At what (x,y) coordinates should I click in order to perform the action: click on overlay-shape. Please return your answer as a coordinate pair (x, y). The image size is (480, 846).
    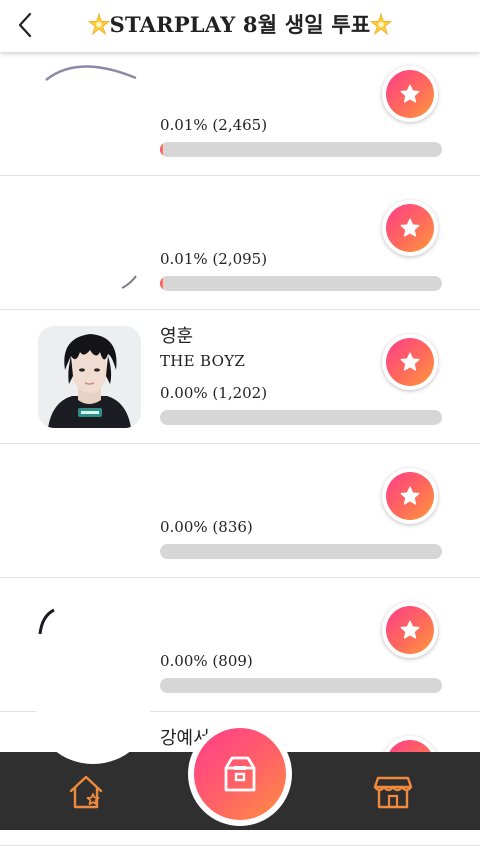
    Looking at the image, I should click on (93, 712).